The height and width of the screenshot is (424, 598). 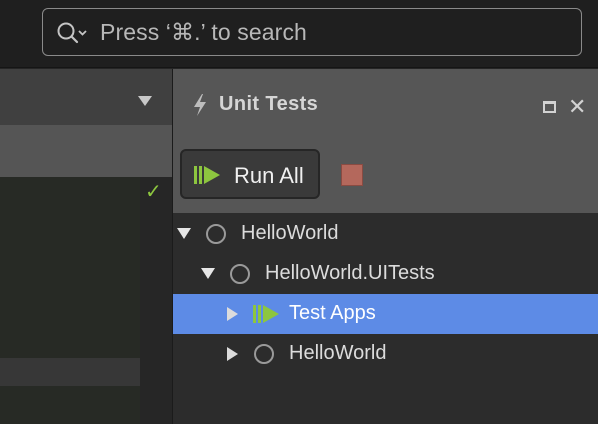 I want to click on run-icon, so click(x=207, y=175).